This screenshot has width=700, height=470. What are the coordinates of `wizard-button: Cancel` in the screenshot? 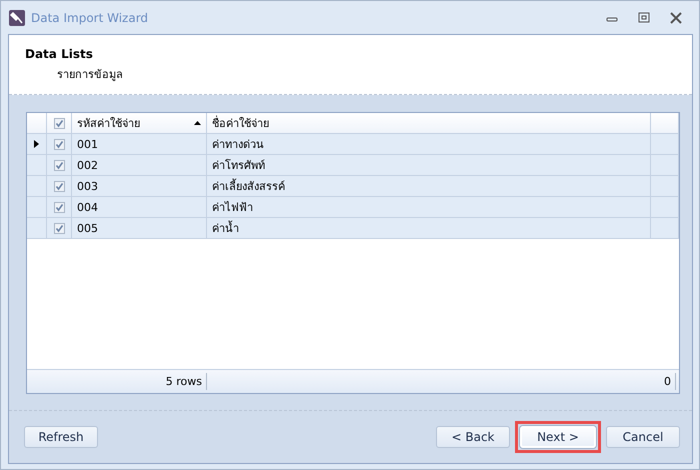 It's located at (643, 437).